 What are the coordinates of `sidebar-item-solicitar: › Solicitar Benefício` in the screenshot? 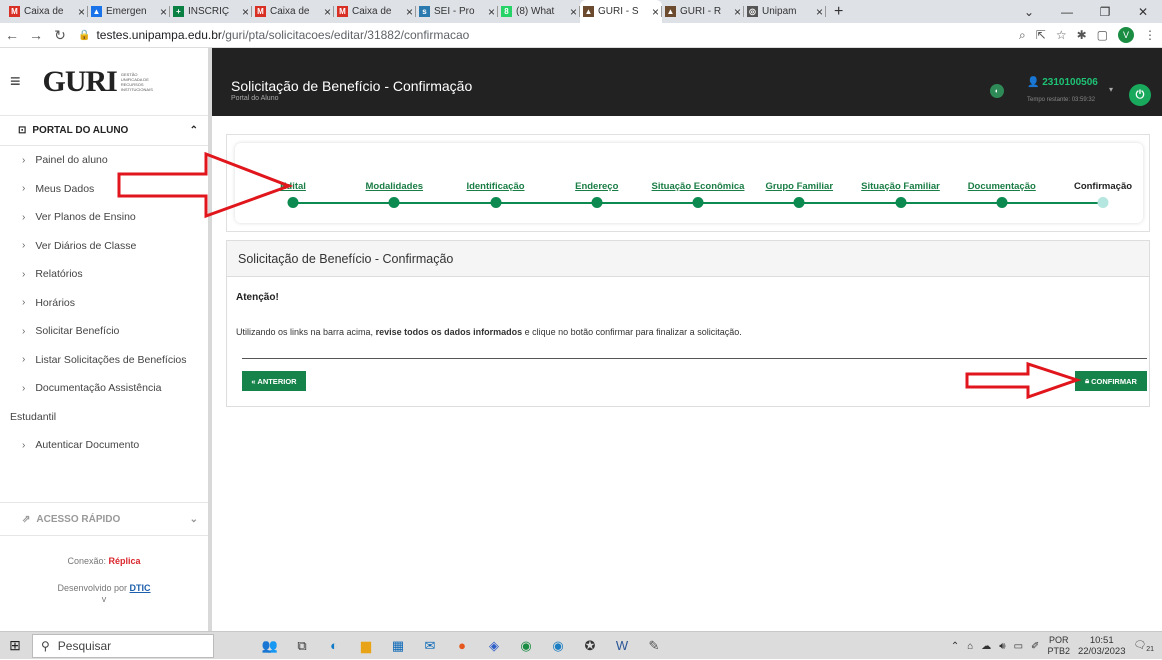 It's located at (104, 331).